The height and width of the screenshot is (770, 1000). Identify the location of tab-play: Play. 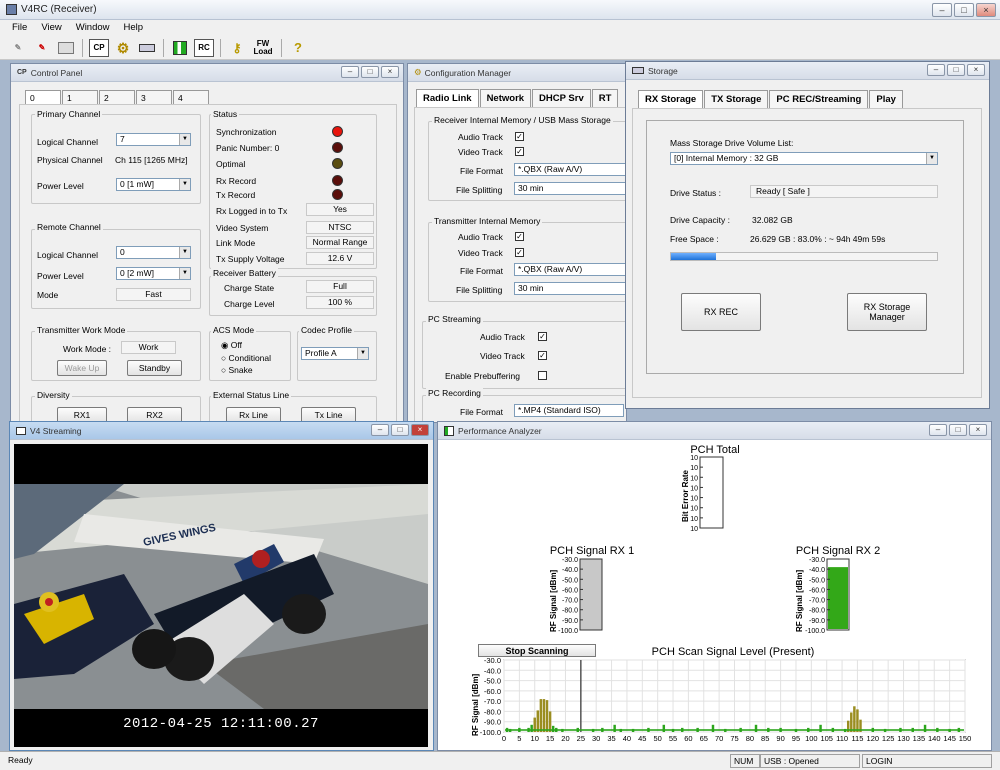
(886, 99).